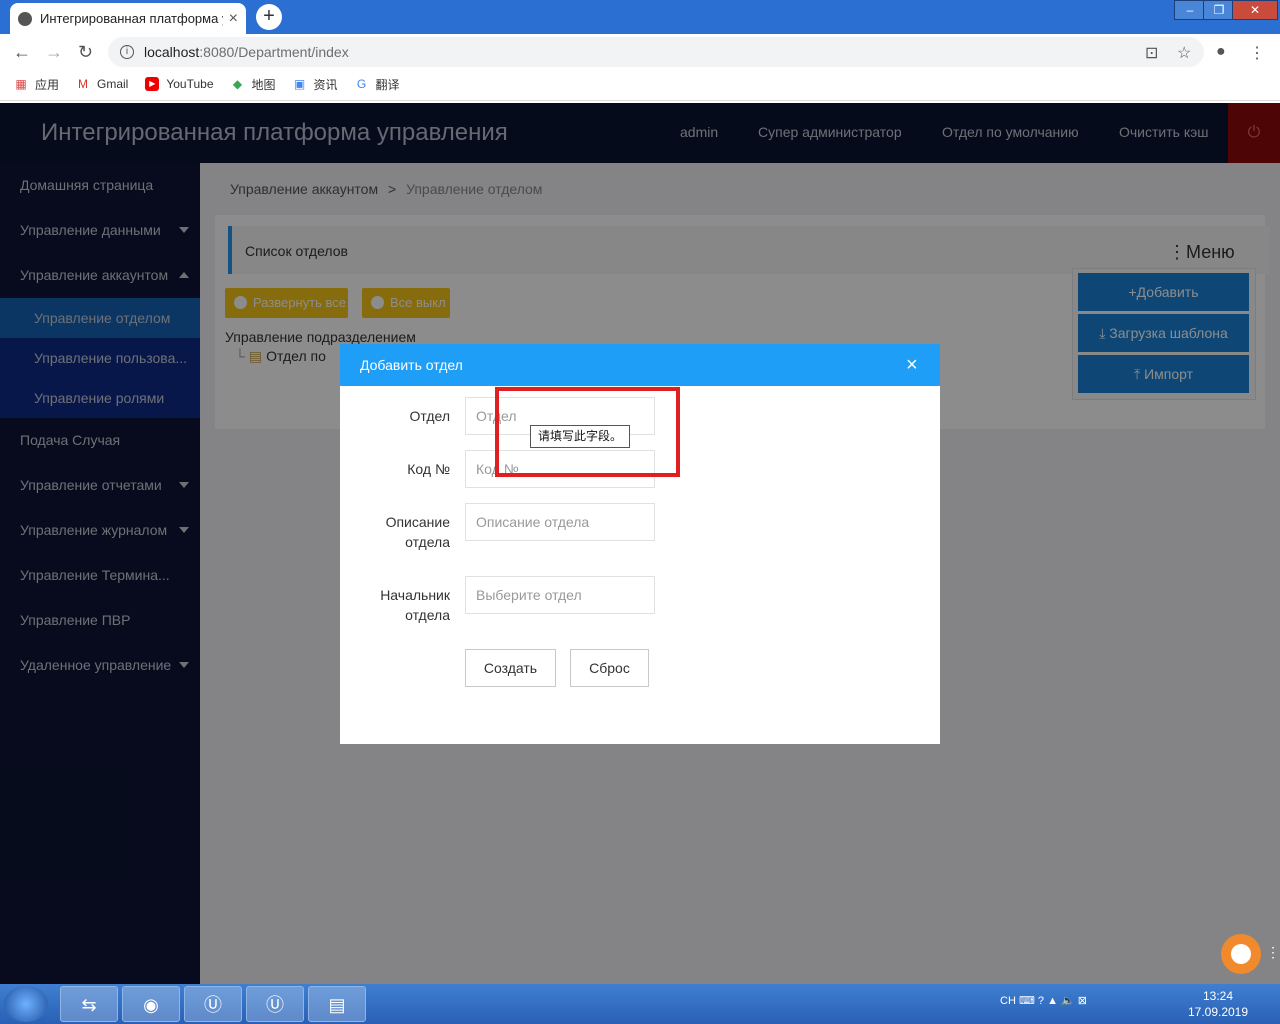 This screenshot has height=1024, width=1280. Describe the element at coordinates (1255, 10) in the screenshot. I see `window-close-icon: ✕` at that location.